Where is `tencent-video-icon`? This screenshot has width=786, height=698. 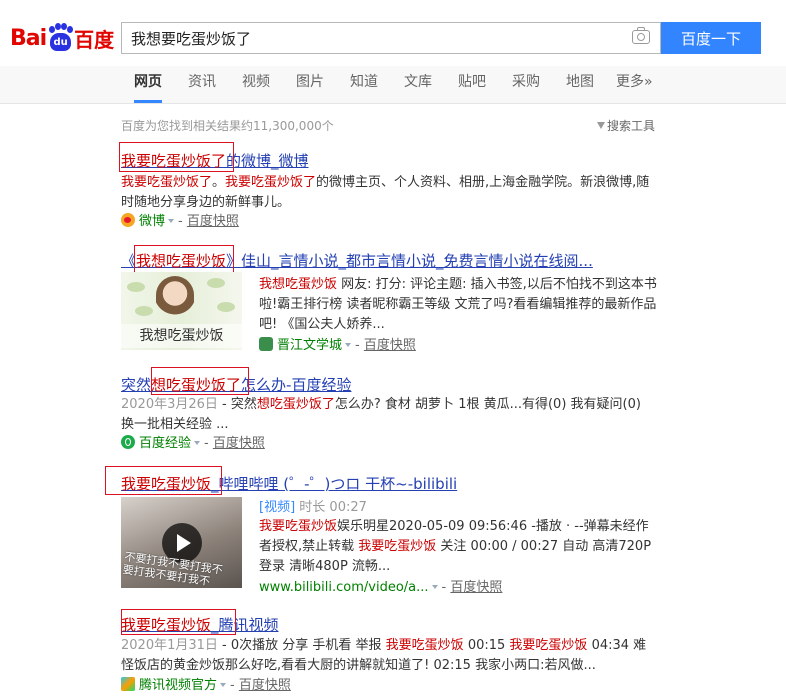 tencent-video-icon is located at coordinates (128, 684).